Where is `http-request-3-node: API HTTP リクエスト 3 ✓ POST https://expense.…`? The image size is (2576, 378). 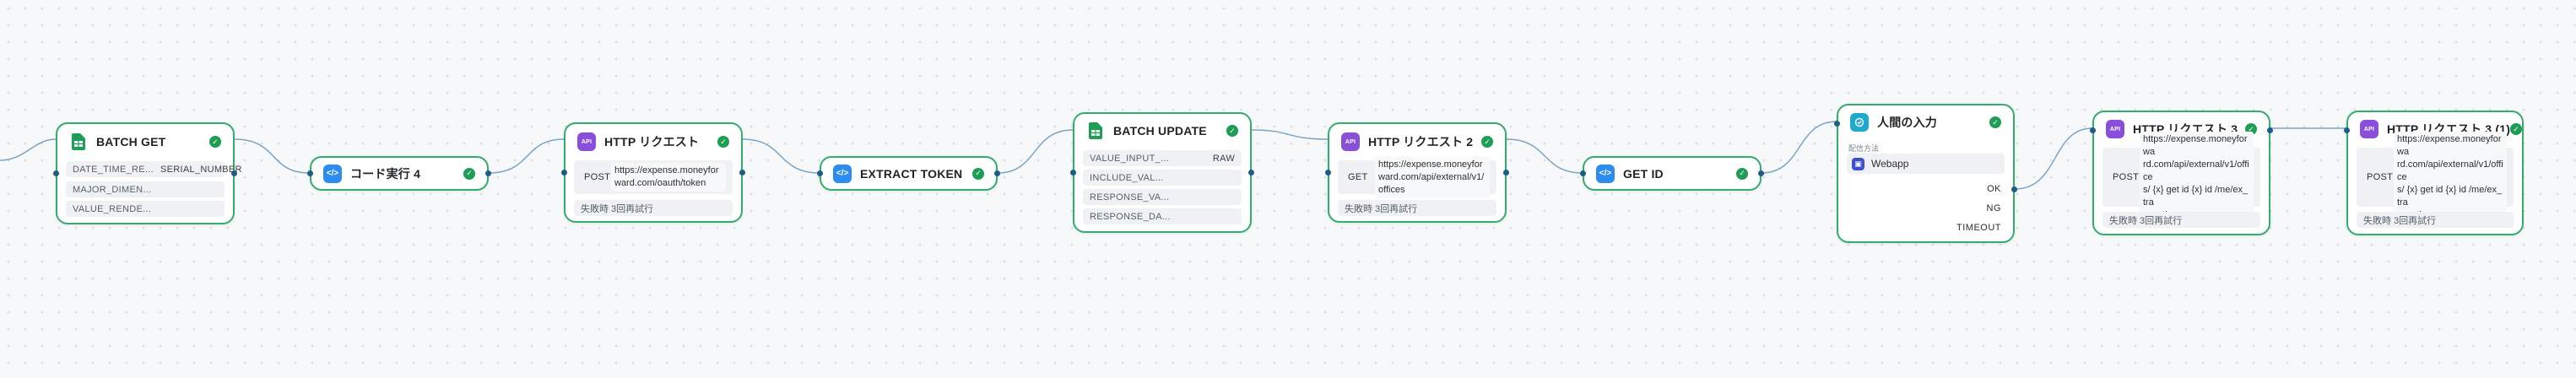 http-request-3-node: API HTTP リクエスト 3 ✓ POST https://expense.… is located at coordinates (2181, 173).